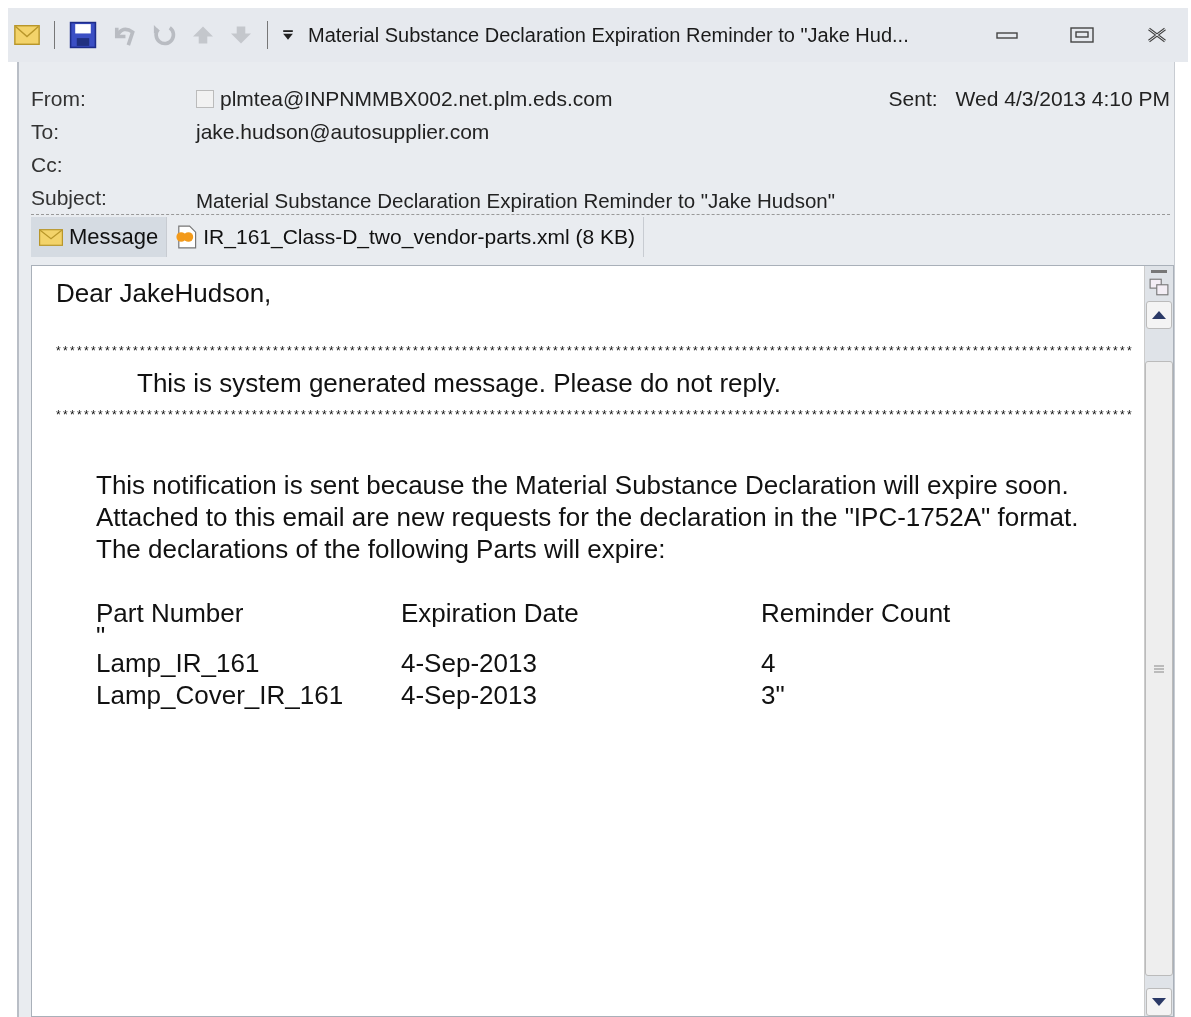 The image size is (1191, 1017). I want to click on scroll-bar, so click(1158, 641).